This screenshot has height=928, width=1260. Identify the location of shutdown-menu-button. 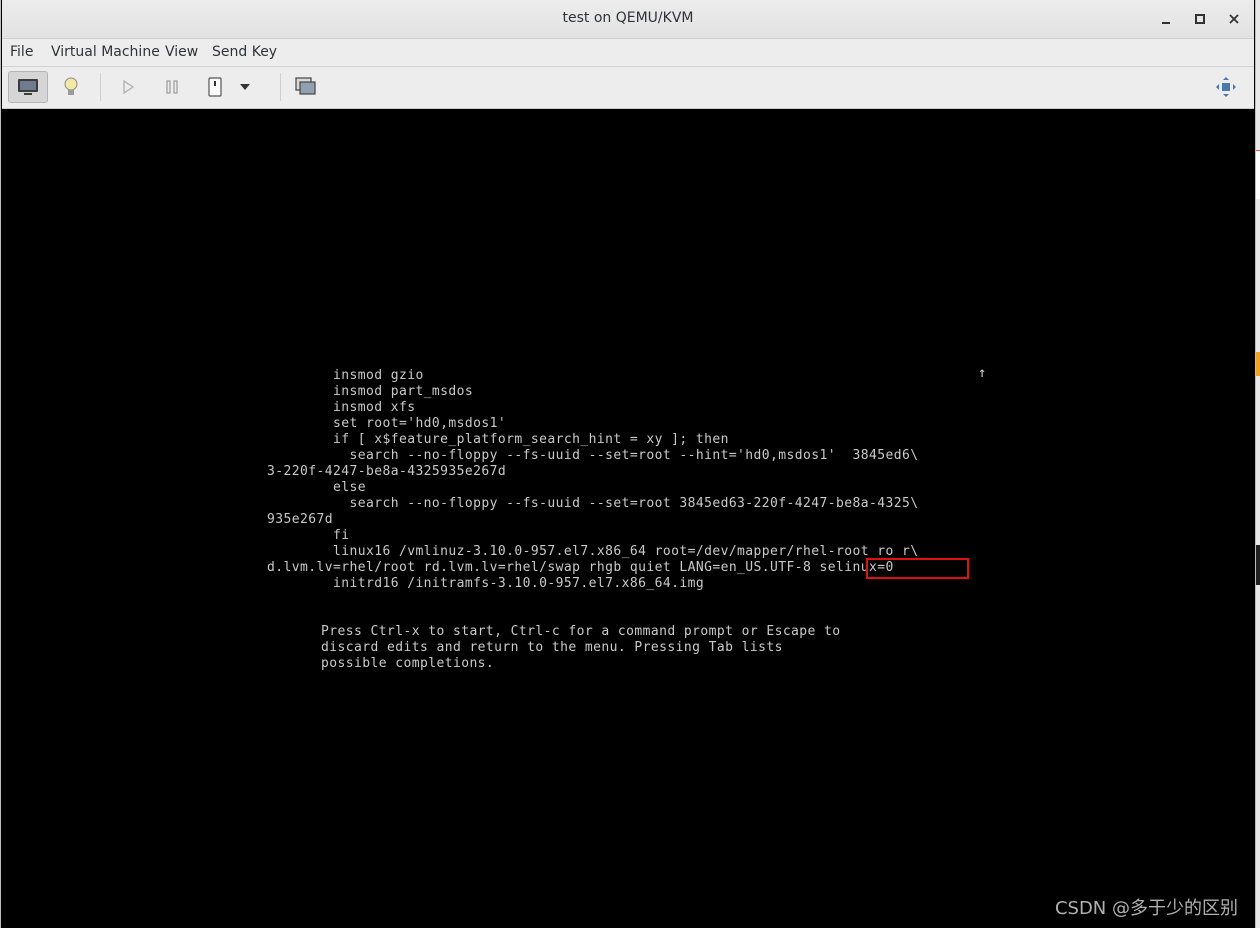
(245, 87).